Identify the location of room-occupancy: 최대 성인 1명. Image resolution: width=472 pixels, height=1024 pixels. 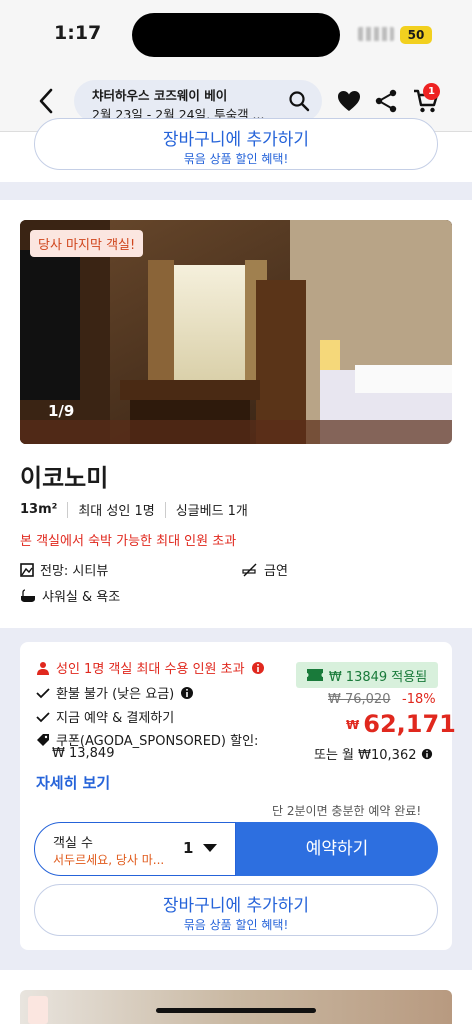
(116, 511).